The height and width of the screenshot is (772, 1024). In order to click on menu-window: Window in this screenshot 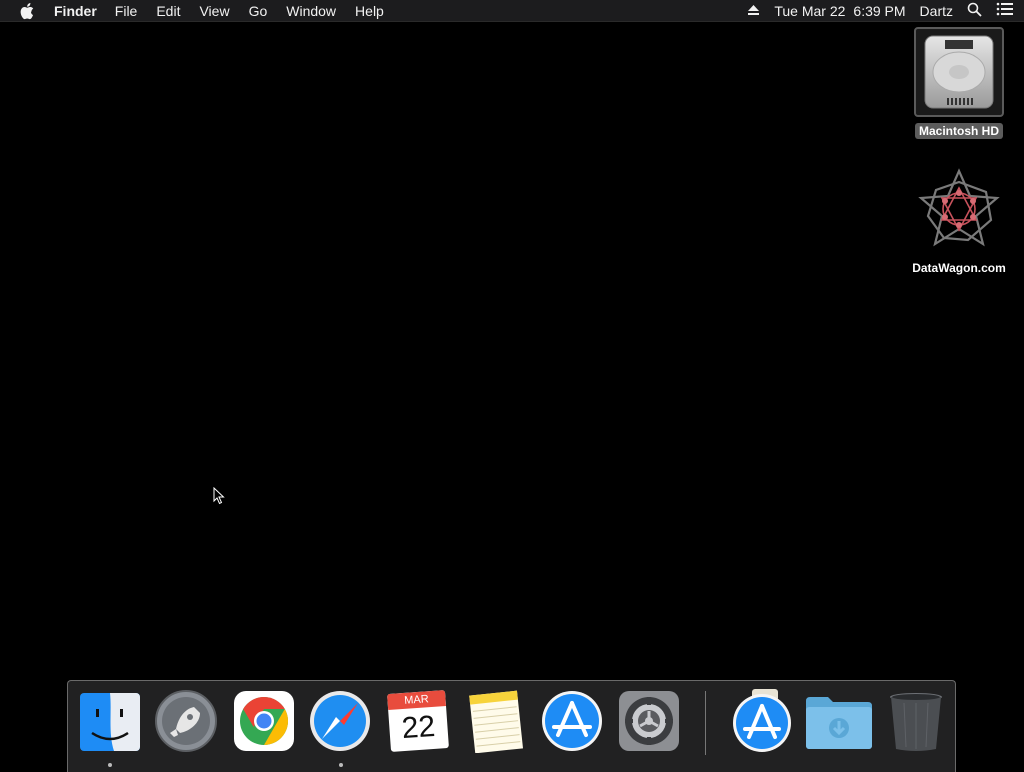, I will do `click(311, 11)`.